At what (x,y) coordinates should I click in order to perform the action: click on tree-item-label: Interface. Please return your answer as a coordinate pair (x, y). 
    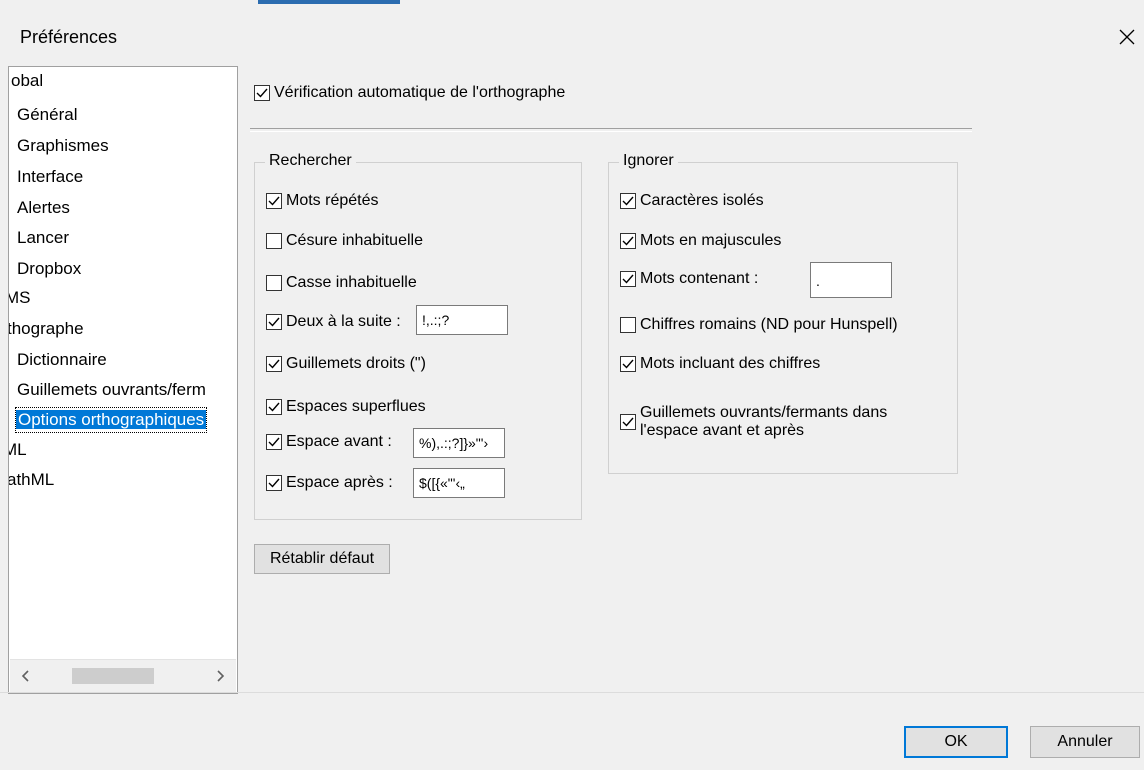
    Looking at the image, I should click on (50, 176).